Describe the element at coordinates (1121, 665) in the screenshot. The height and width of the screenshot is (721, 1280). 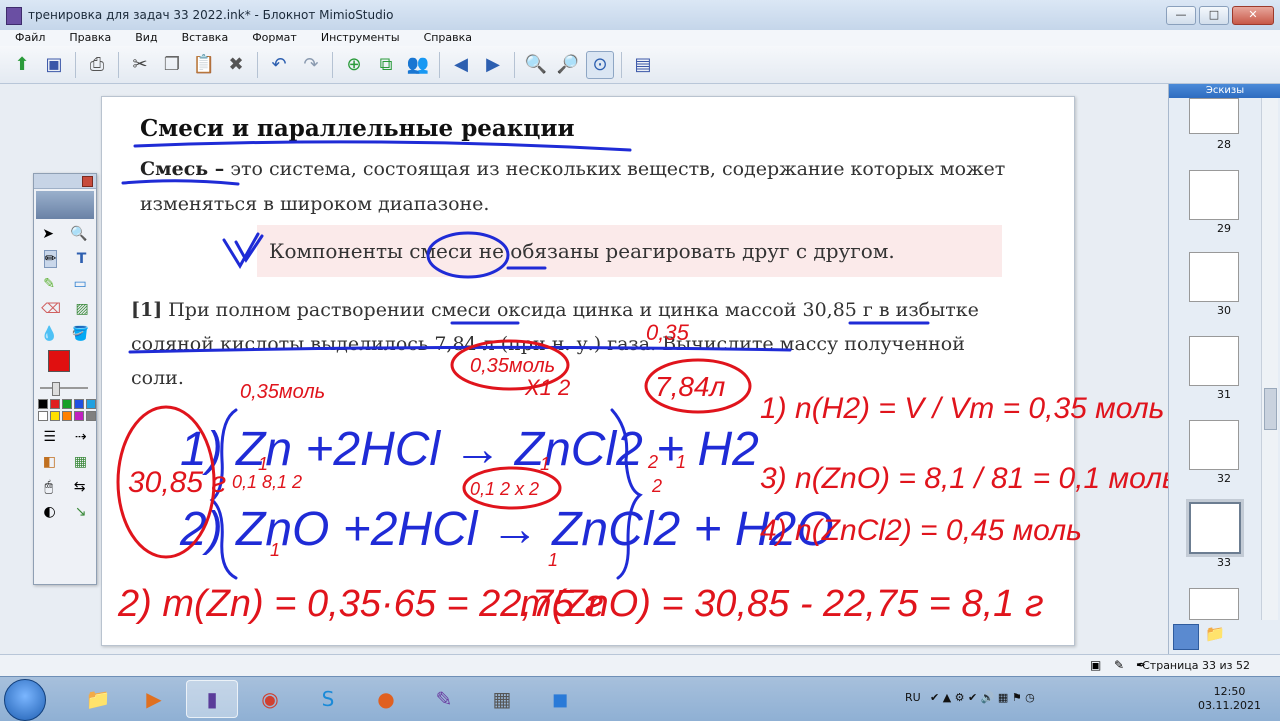
I see `pen-icon: ✎` at that location.